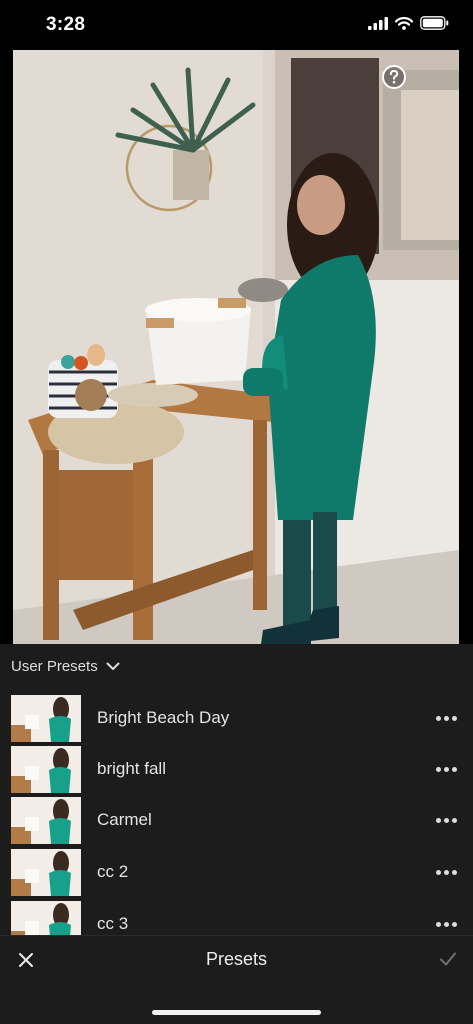  What do you see at coordinates (66, 24) in the screenshot?
I see `status-time: 3:28` at bounding box center [66, 24].